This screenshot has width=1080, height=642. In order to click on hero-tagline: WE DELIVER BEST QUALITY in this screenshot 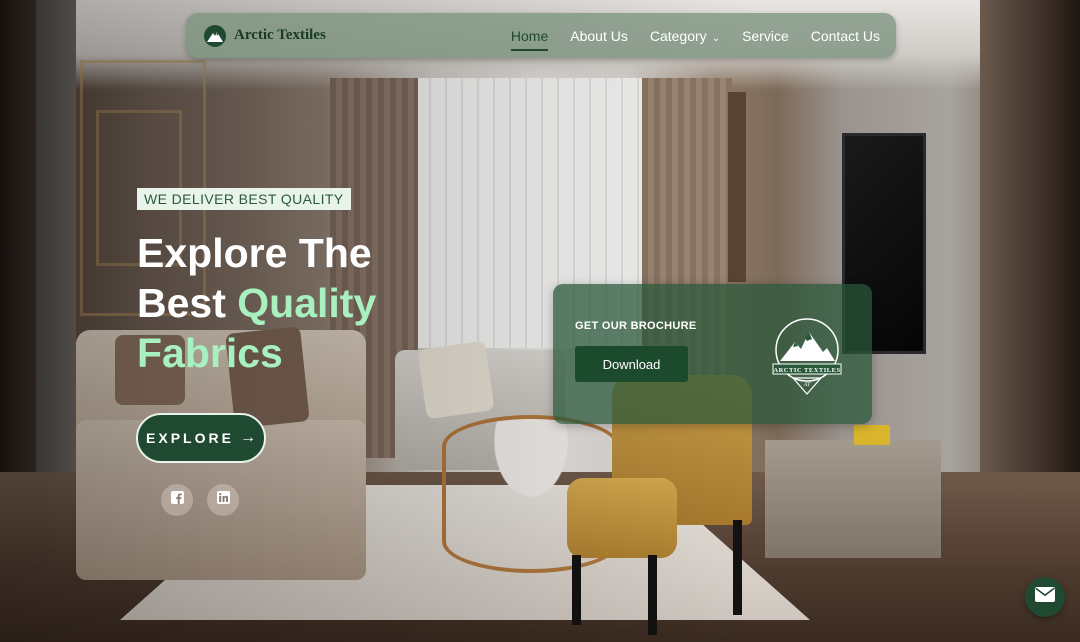, I will do `click(244, 199)`.